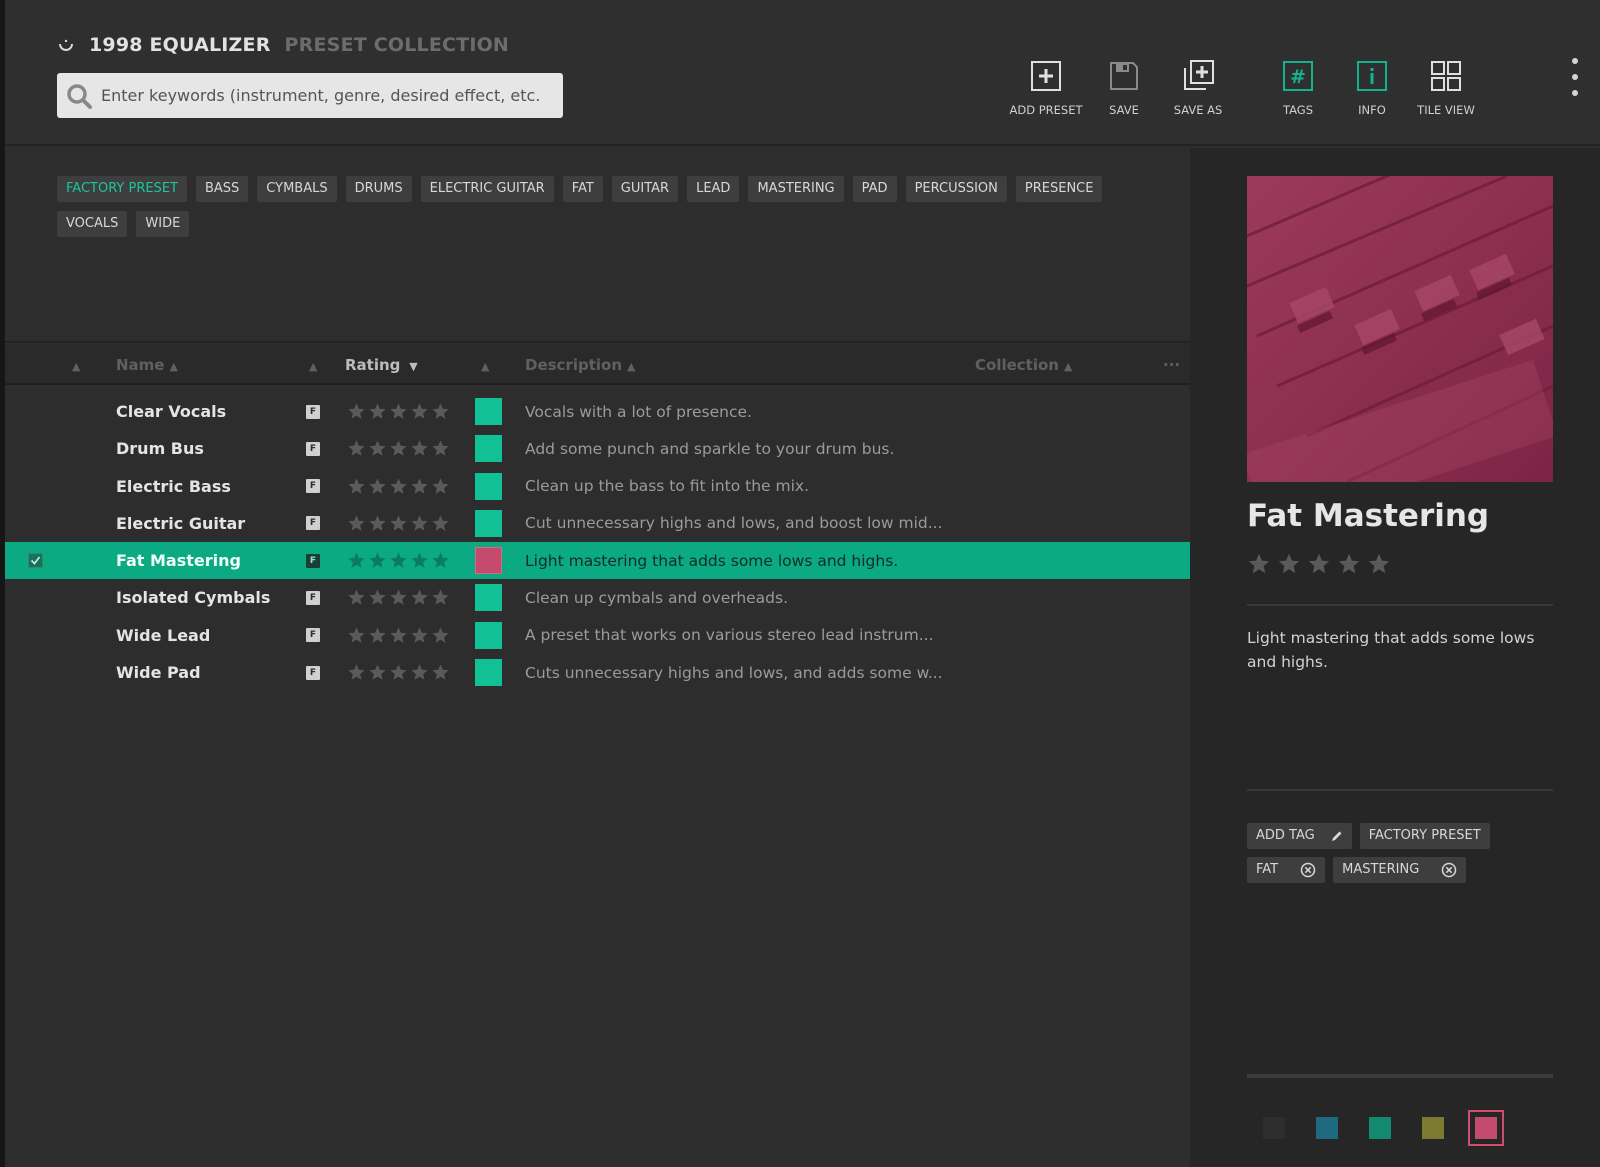 The width and height of the screenshot is (1600, 1167). Describe the element at coordinates (321, 95) in the screenshot. I see `search-input` at that location.